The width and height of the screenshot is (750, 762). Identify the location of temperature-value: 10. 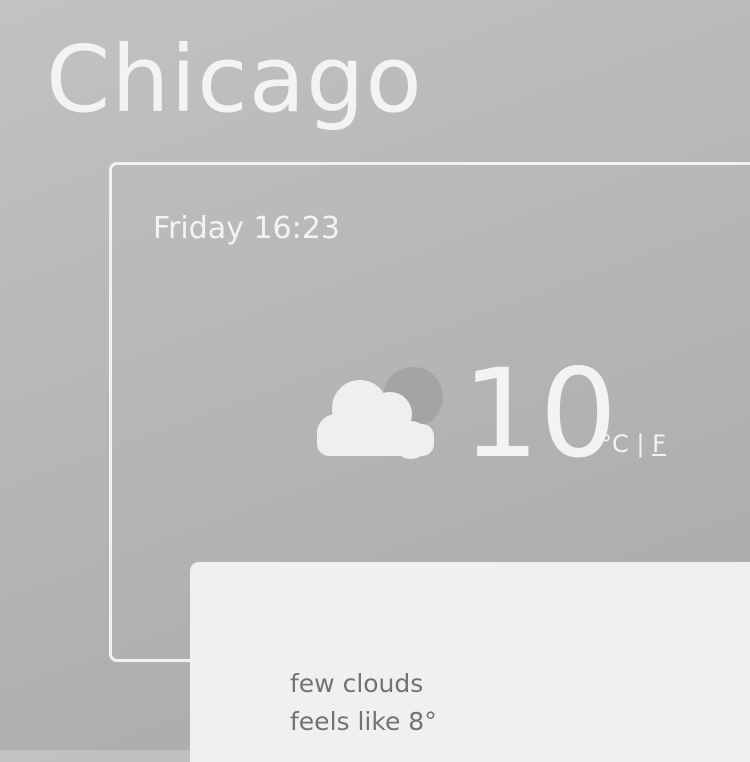
(540, 414).